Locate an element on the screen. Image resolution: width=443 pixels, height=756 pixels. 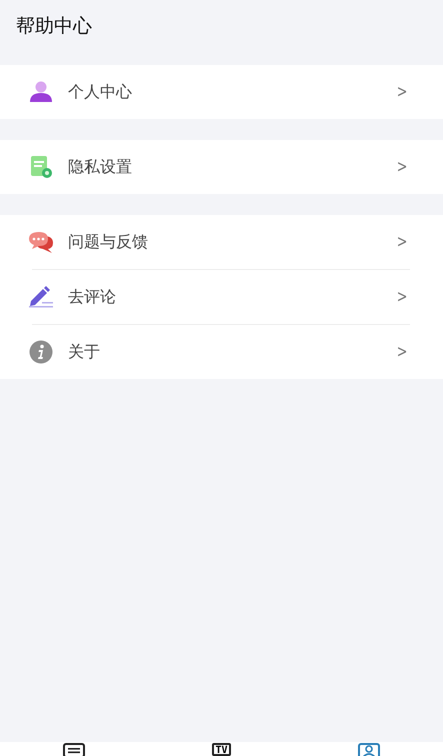
menu-item: 问题与反馈 > is located at coordinates (221, 242).